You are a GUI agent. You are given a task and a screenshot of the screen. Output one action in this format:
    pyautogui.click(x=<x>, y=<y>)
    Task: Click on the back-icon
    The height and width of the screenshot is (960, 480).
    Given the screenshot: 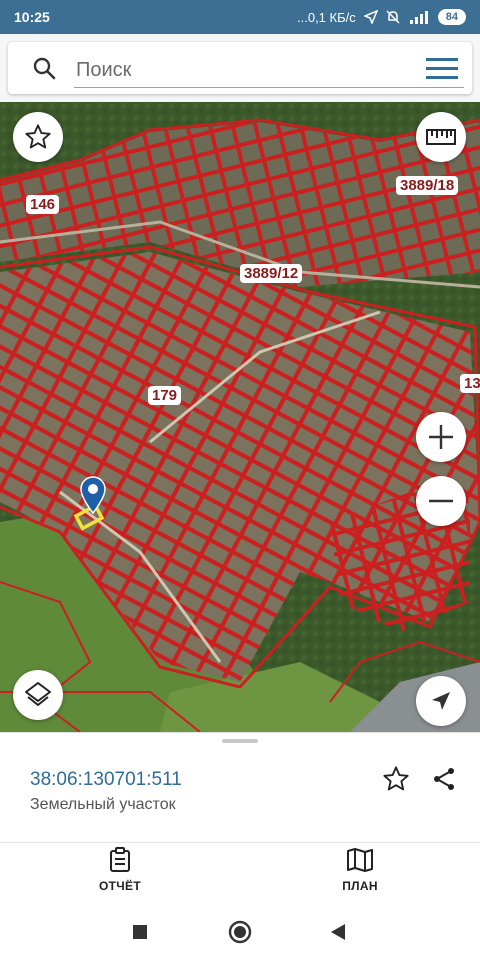 What is the action you would take?
    pyautogui.click(x=338, y=934)
    